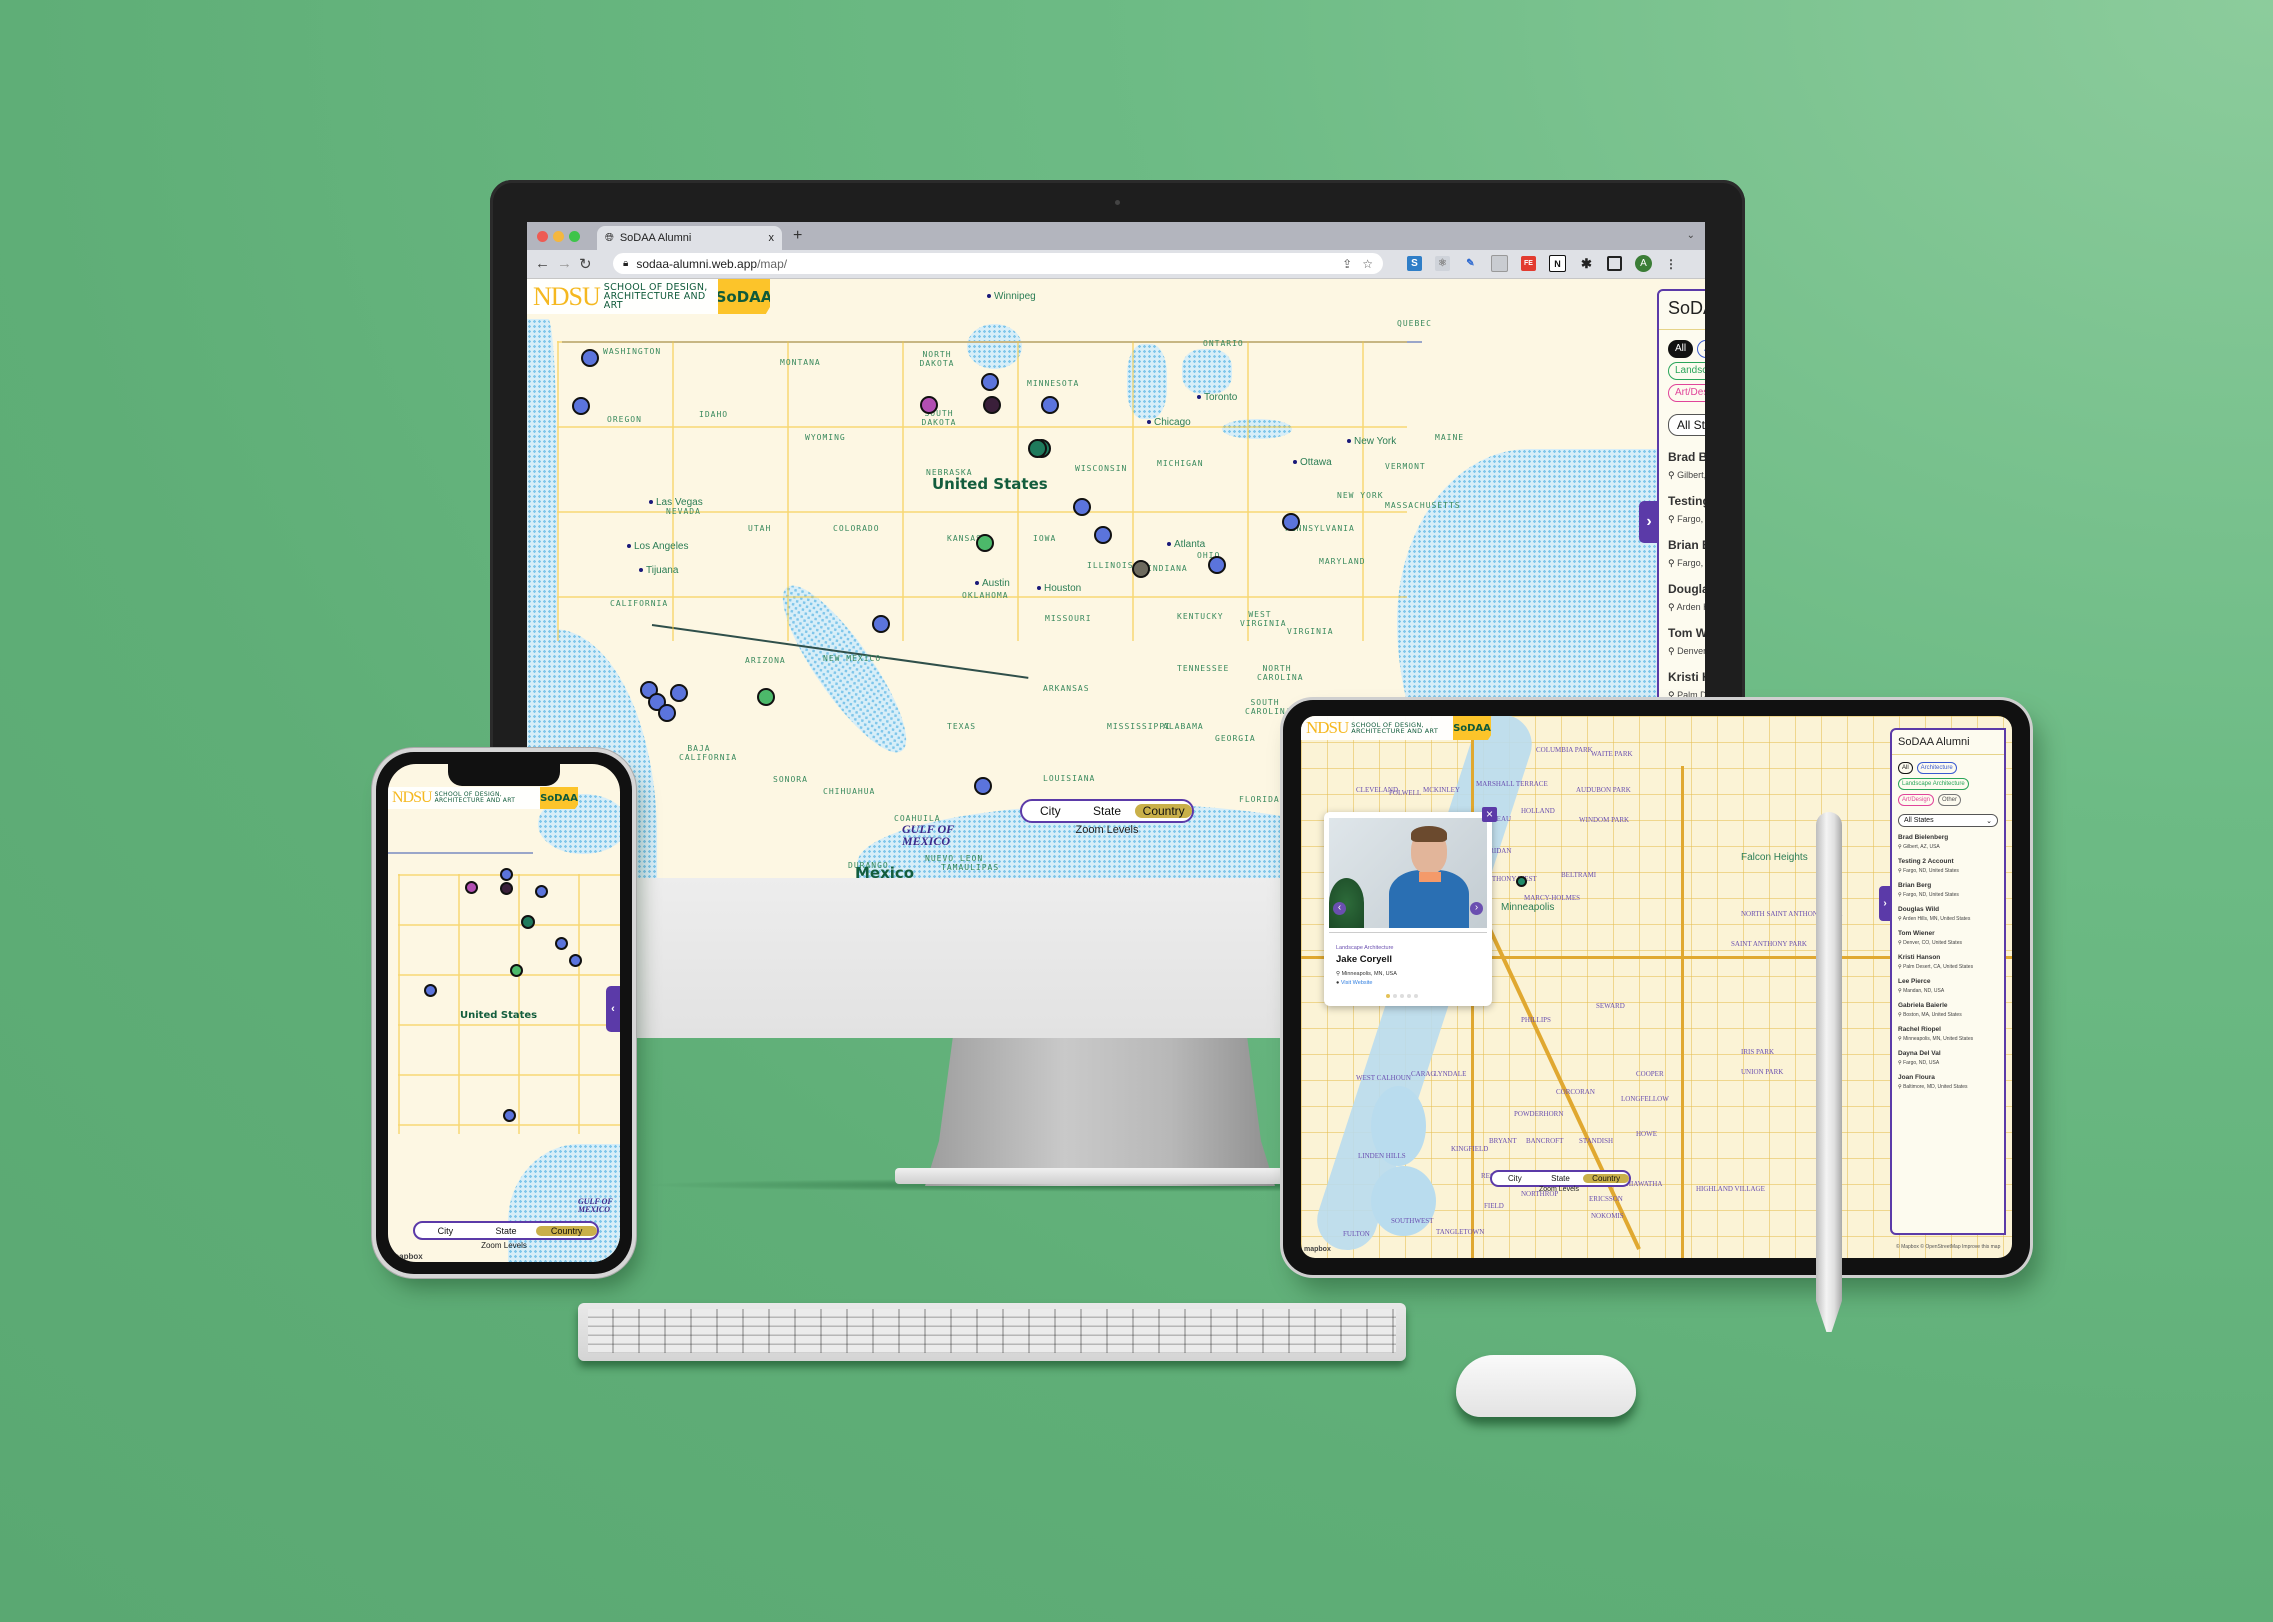  What do you see at coordinates (1948, 986) in the screenshot?
I see `alumni-list-item: Lee Pierce ⚲ Mandan, ND, USA` at bounding box center [1948, 986].